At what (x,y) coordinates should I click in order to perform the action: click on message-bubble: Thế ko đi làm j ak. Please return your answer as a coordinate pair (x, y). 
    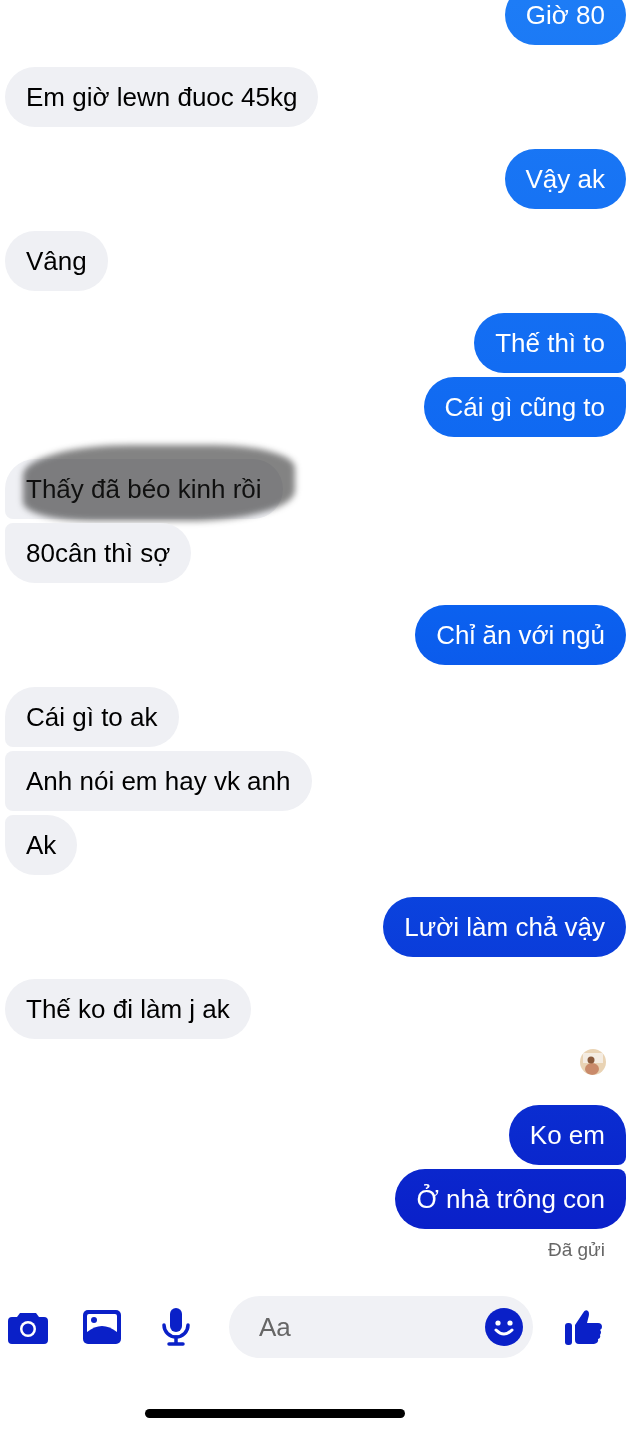
    Looking at the image, I should click on (128, 1009).